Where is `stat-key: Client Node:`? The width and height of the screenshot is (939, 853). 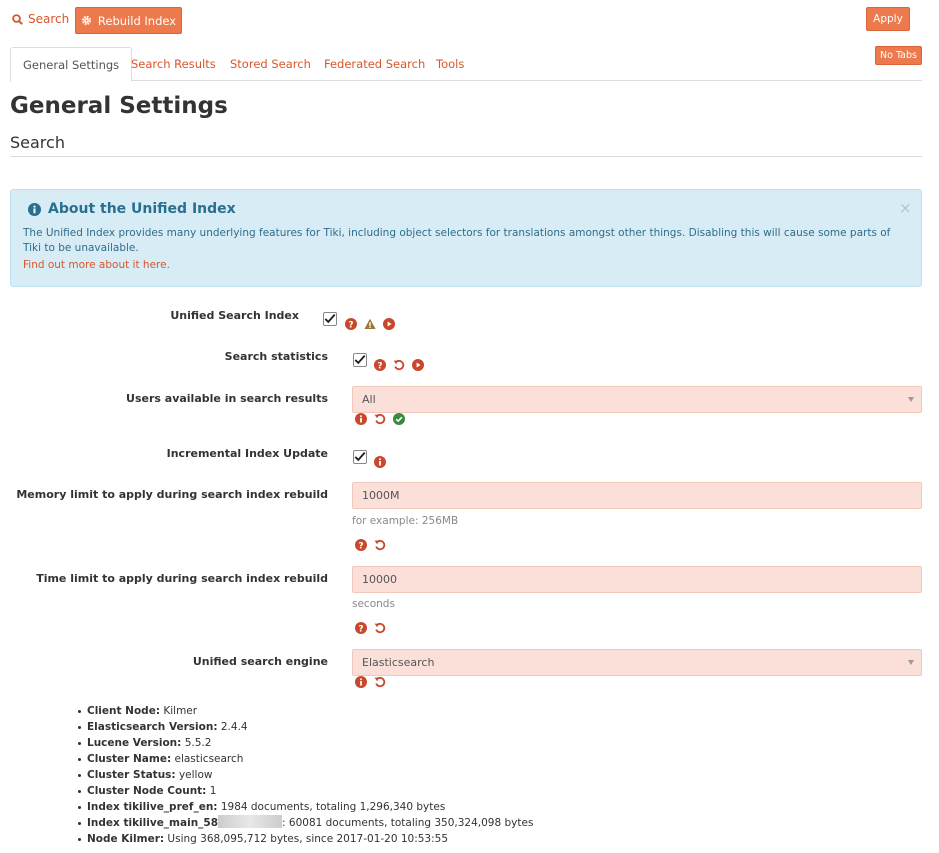 stat-key: Client Node: is located at coordinates (124, 711).